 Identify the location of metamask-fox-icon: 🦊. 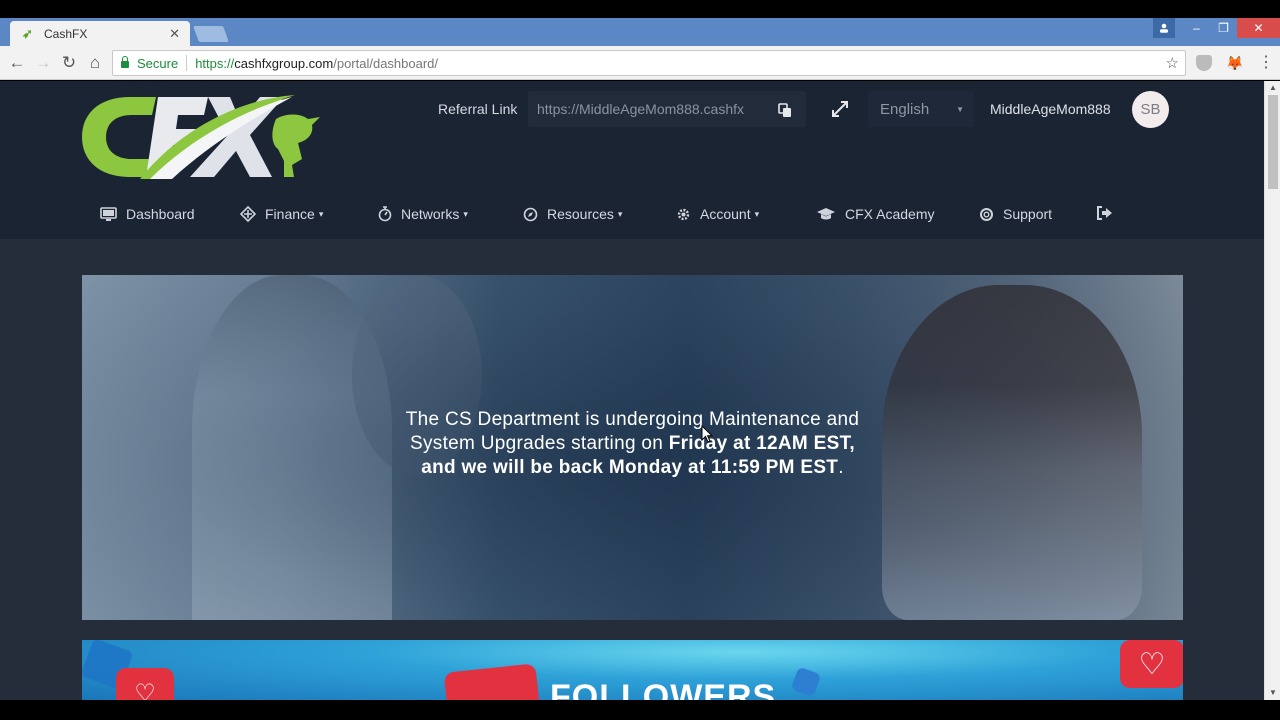
(1234, 63).